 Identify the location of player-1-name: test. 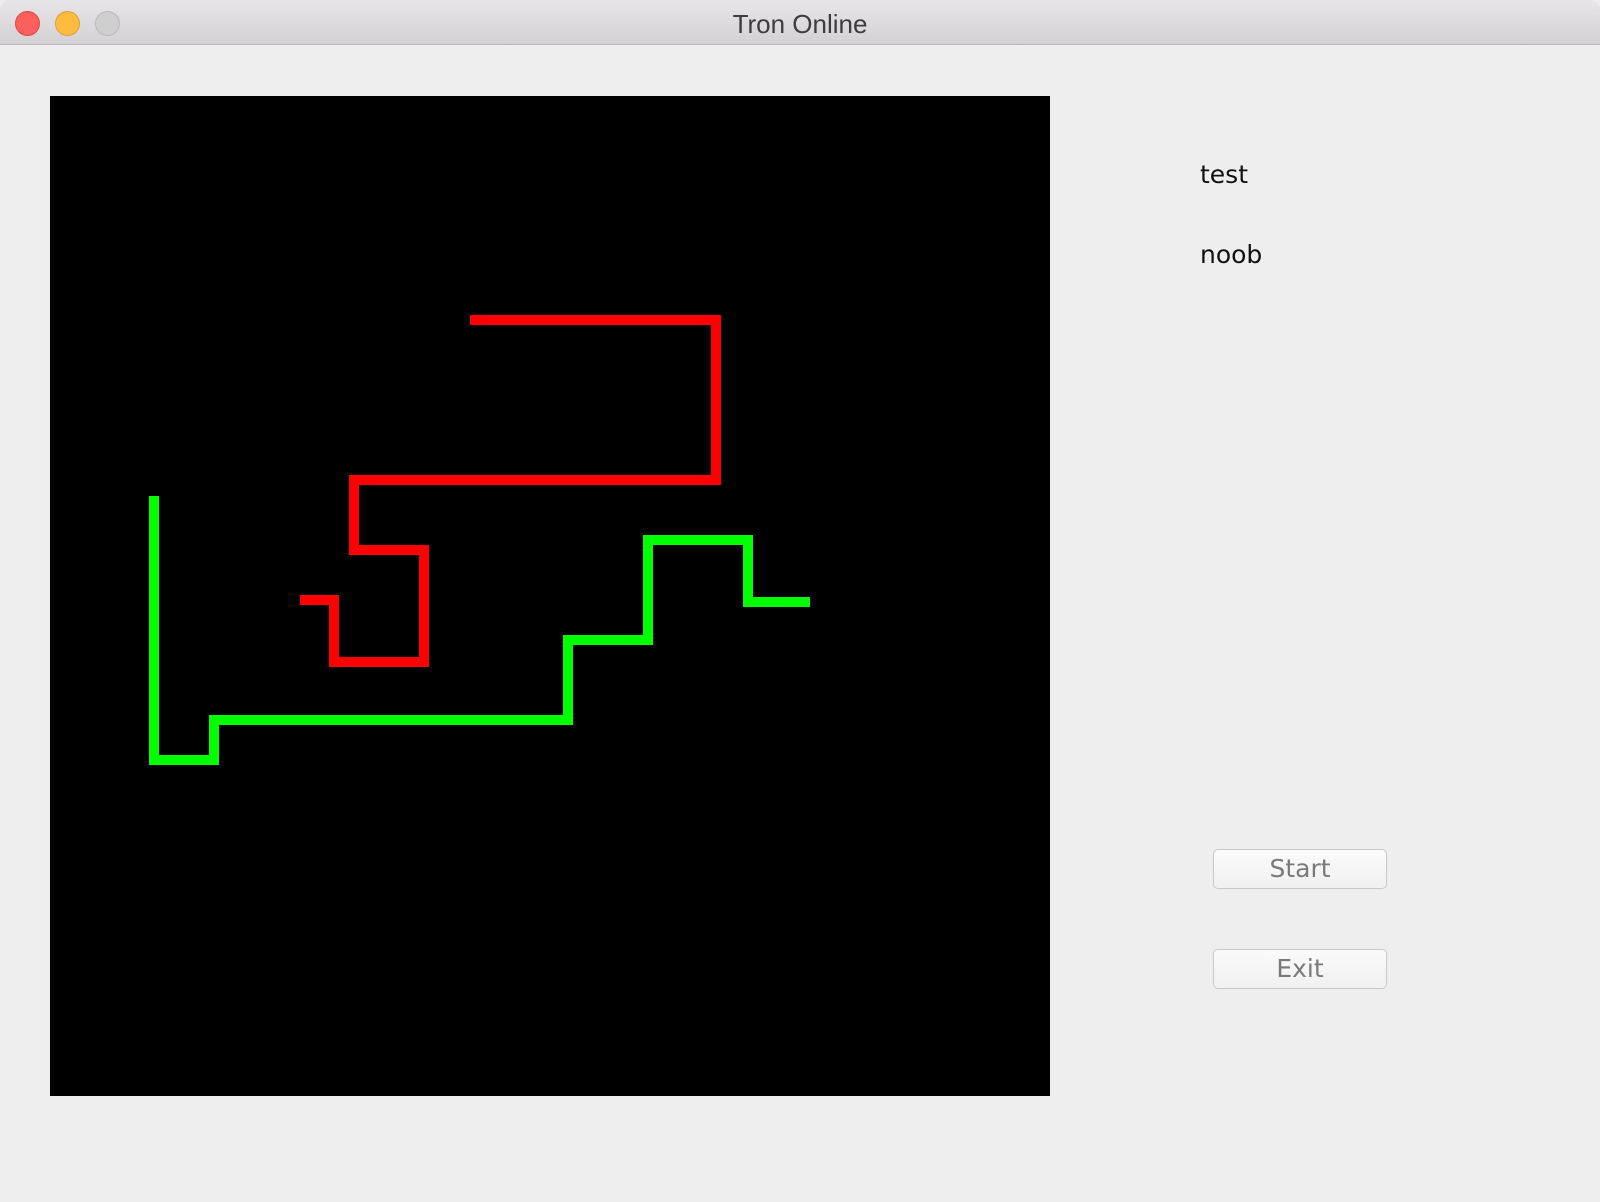
(1224, 174).